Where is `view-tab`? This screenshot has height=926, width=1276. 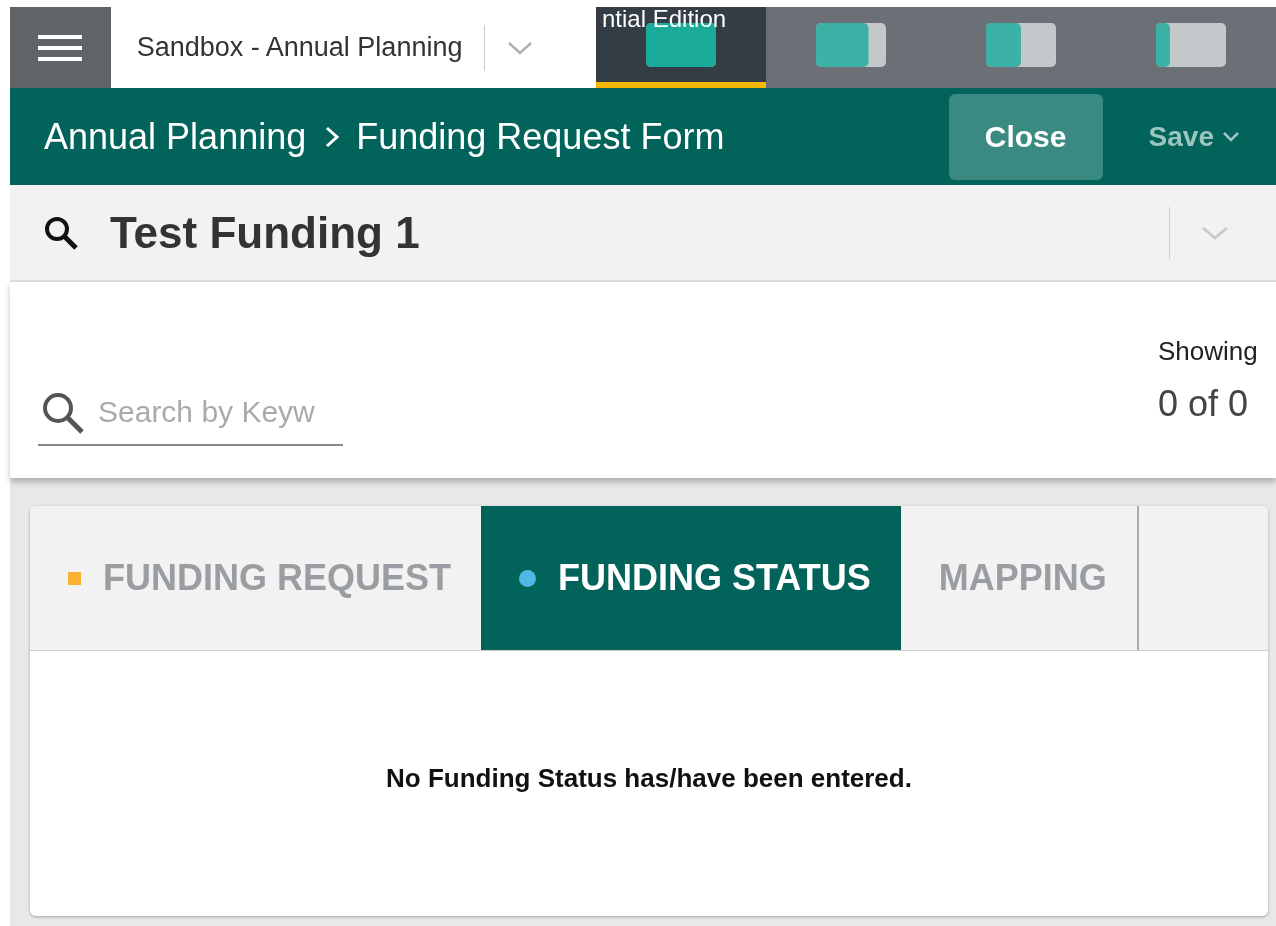 view-tab is located at coordinates (681, 47).